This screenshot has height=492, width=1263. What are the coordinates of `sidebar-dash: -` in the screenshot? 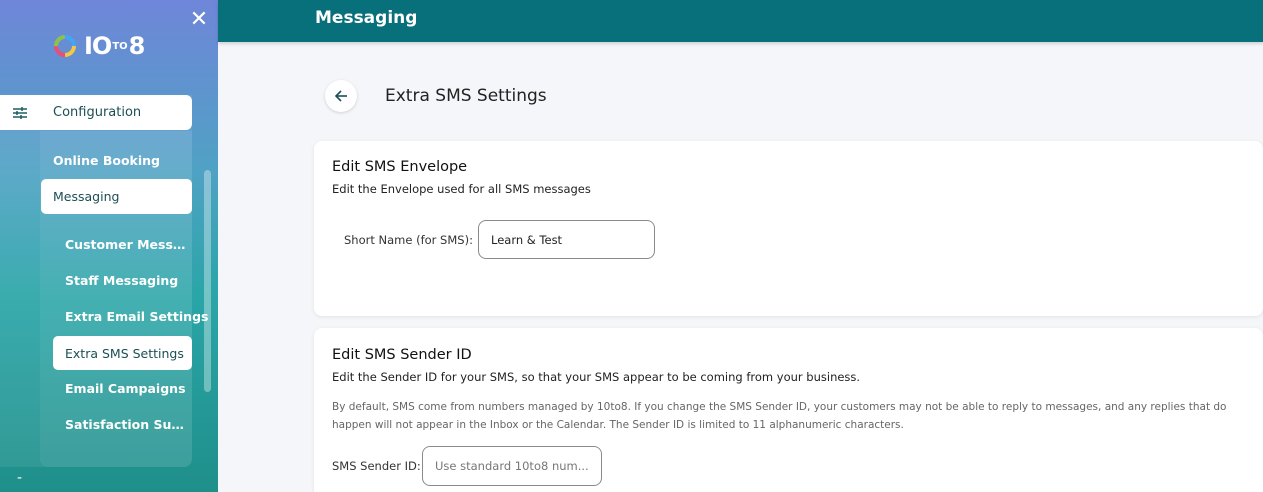 It's located at (20, 478).